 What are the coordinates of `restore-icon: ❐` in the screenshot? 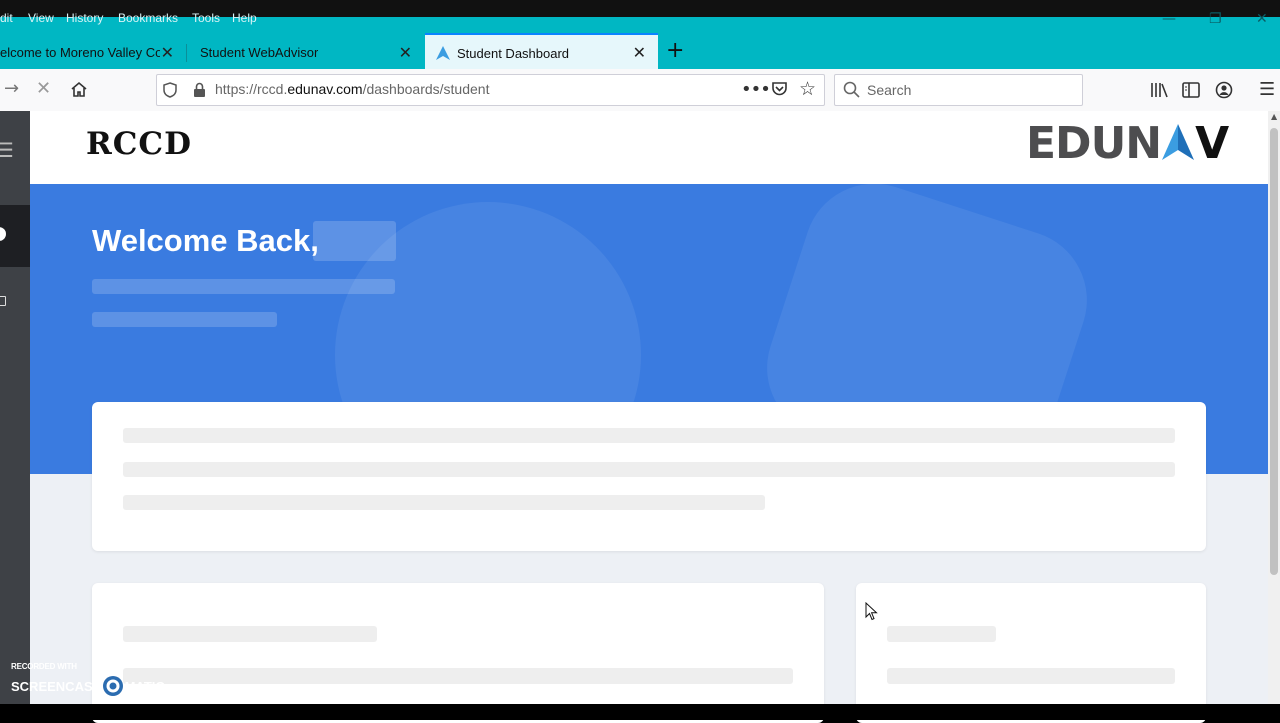 It's located at (1215, 19).